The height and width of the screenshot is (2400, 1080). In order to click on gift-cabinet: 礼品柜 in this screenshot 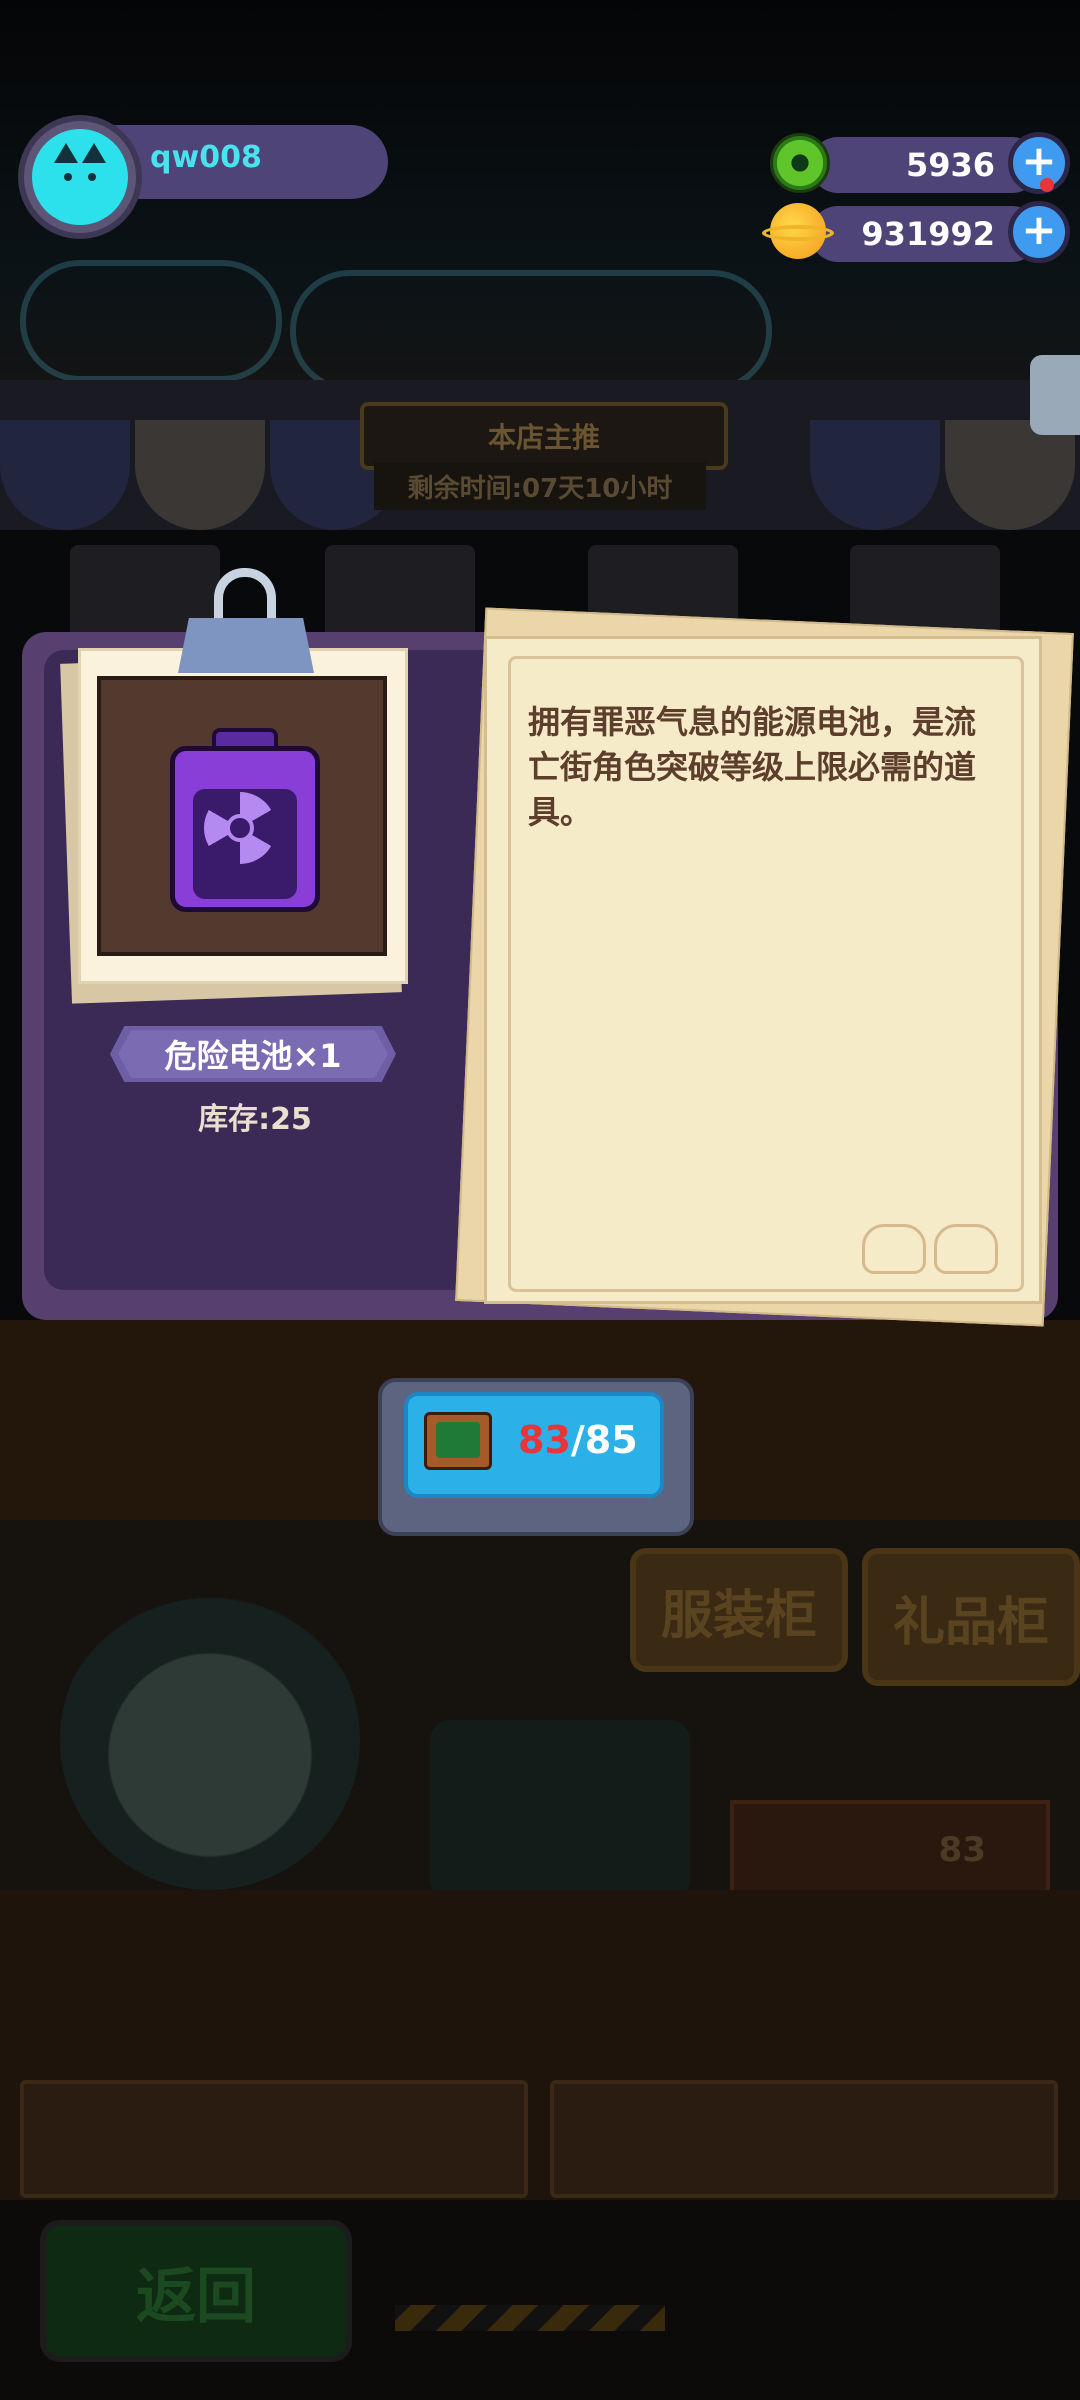, I will do `click(971, 1617)`.